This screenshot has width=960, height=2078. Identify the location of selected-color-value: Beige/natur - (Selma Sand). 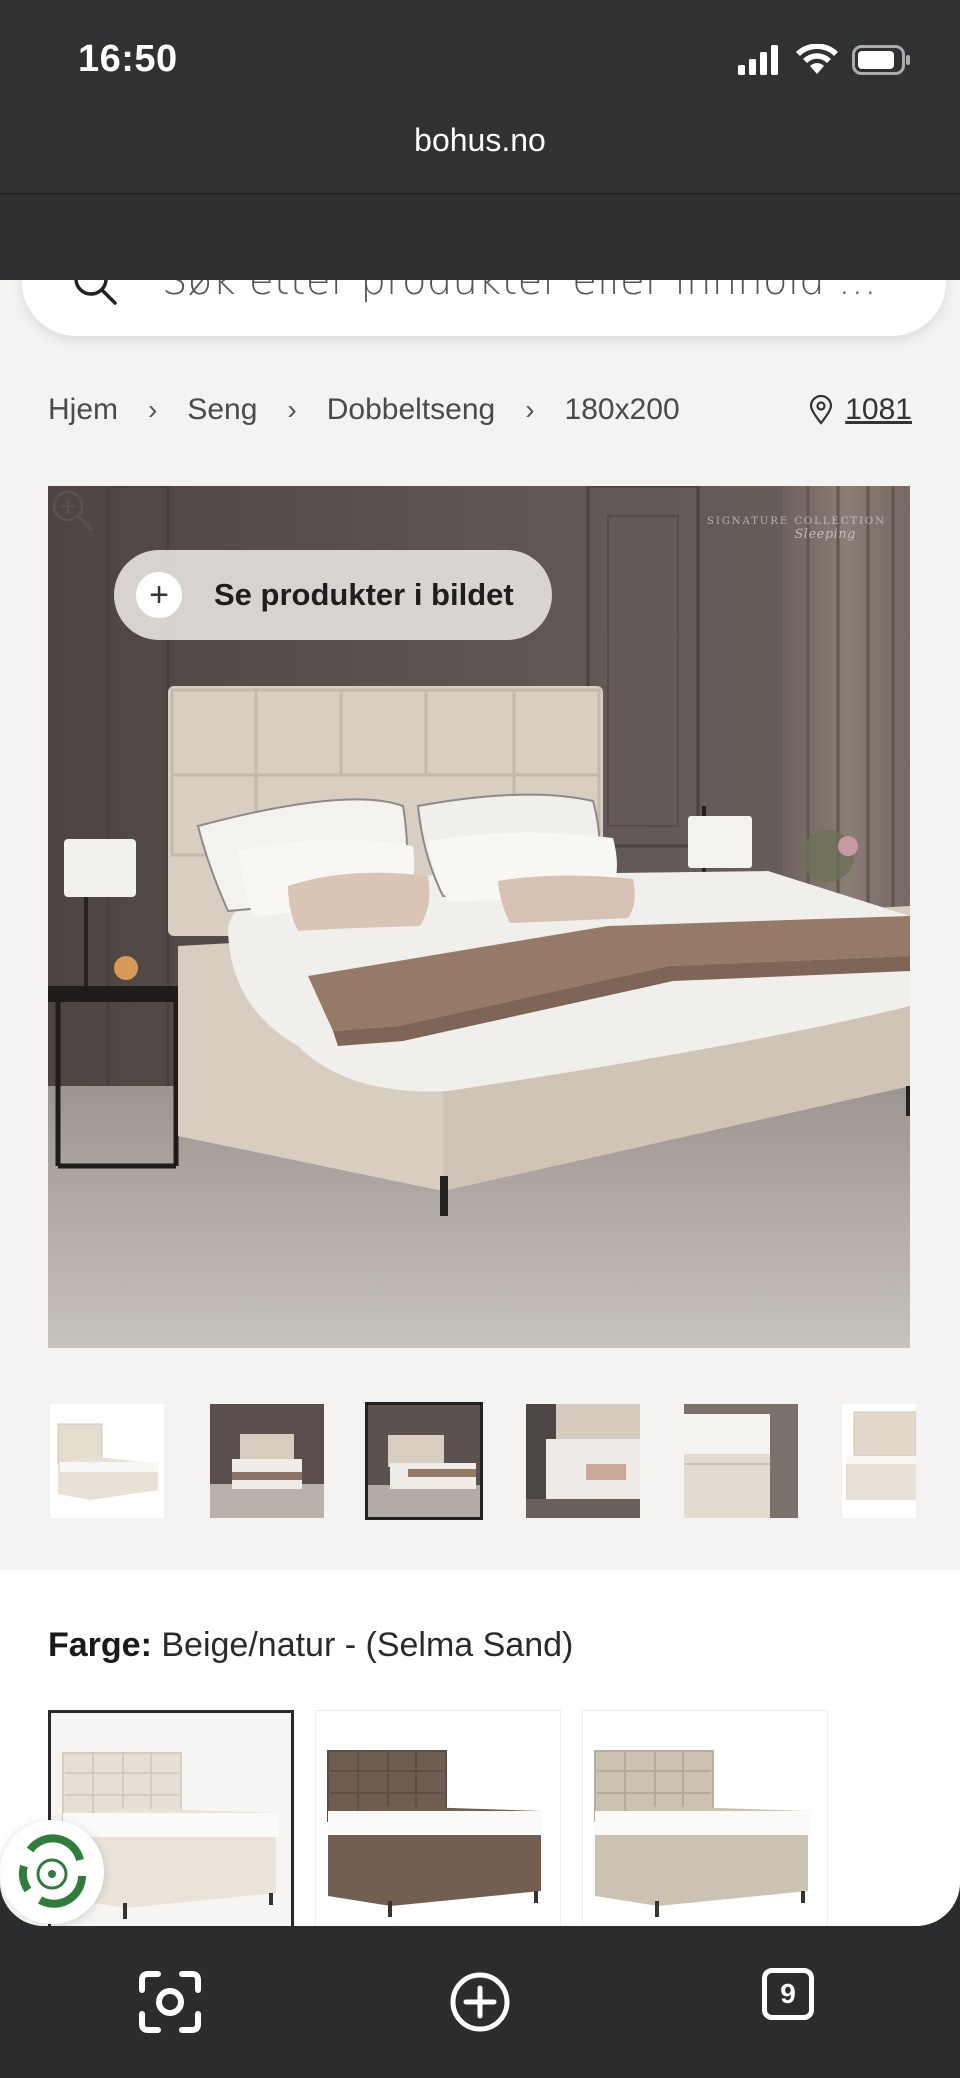
(367, 1645).